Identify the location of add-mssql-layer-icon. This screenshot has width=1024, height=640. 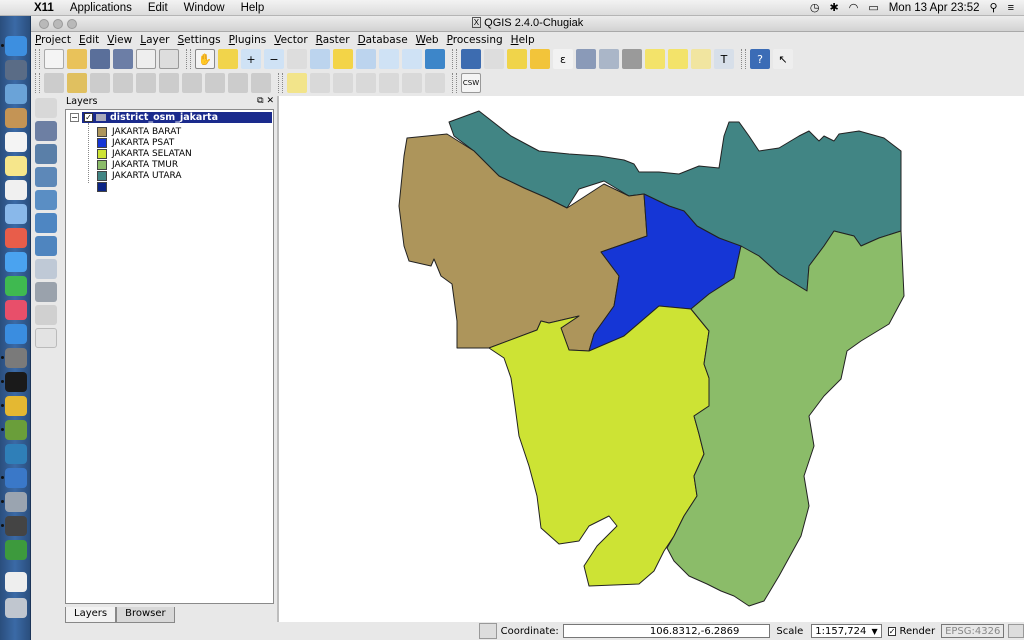
(46, 200).